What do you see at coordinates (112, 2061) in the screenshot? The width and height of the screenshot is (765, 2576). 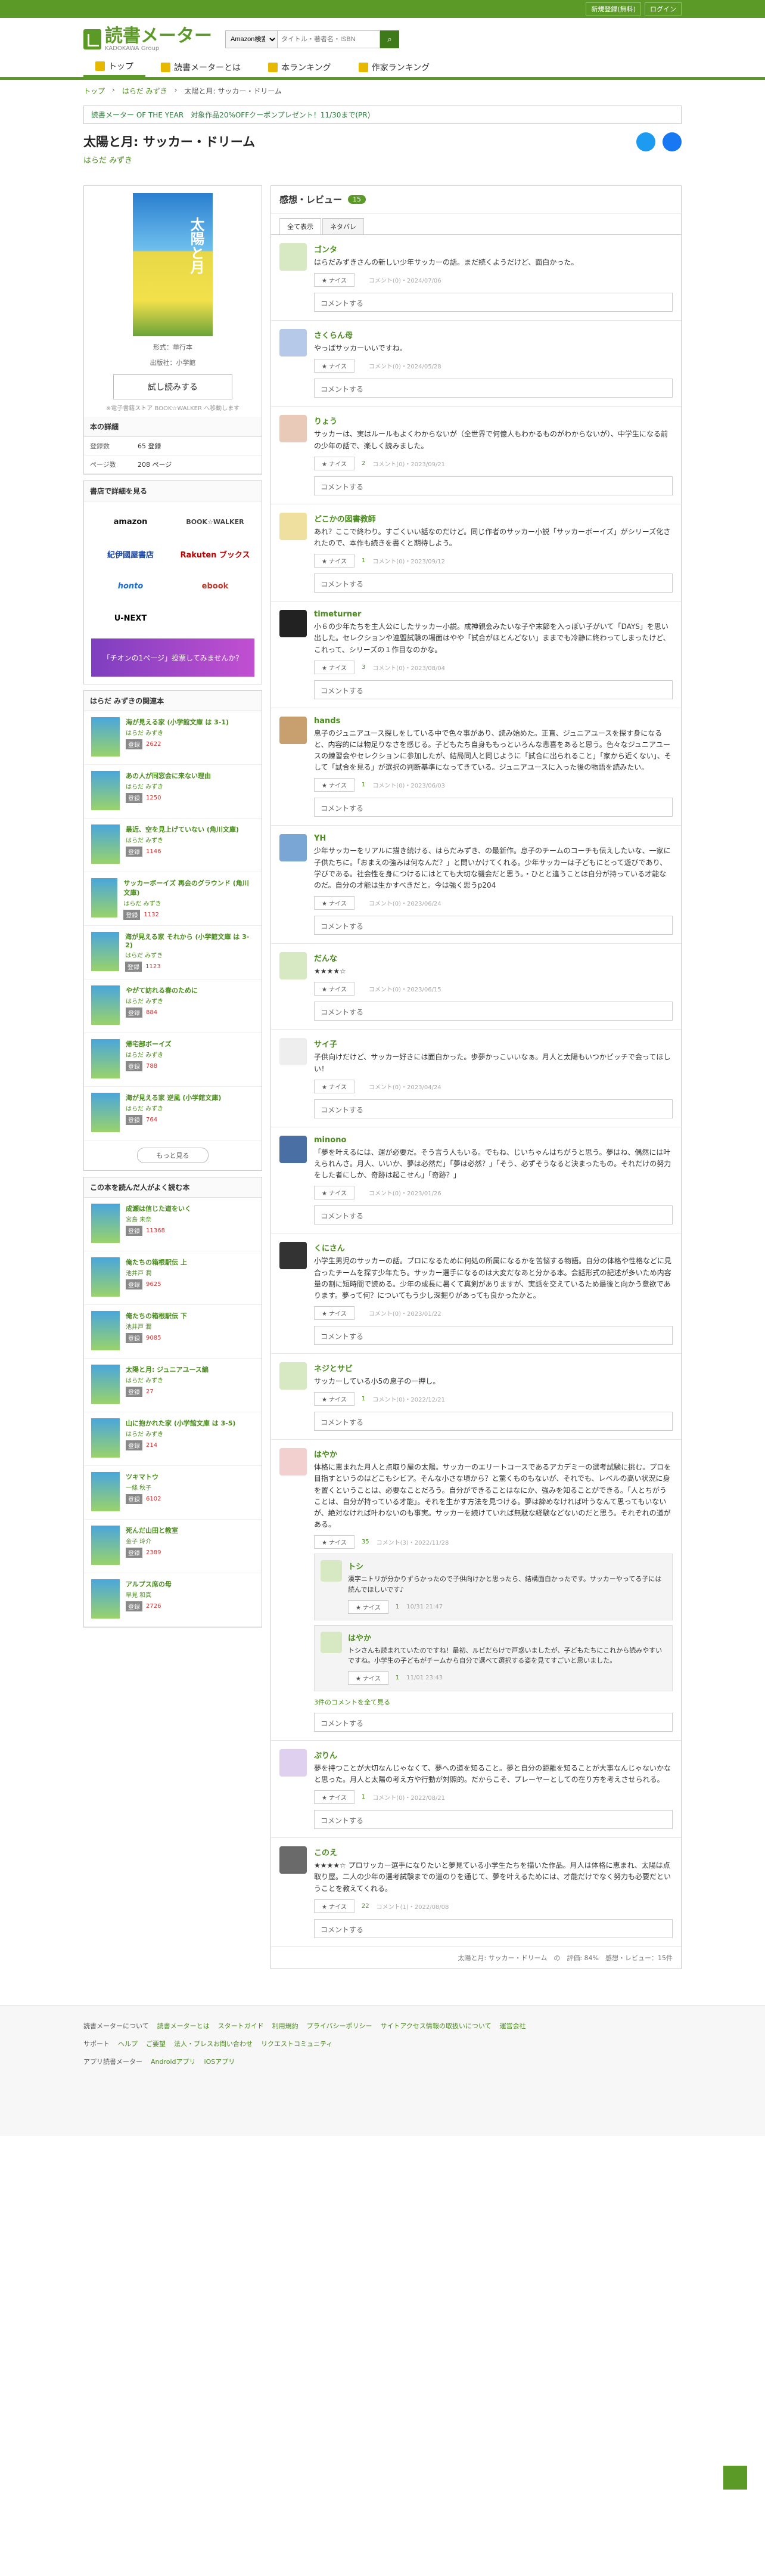 I see `footer-link: アプリ読書メーター` at bounding box center [112, 2061].